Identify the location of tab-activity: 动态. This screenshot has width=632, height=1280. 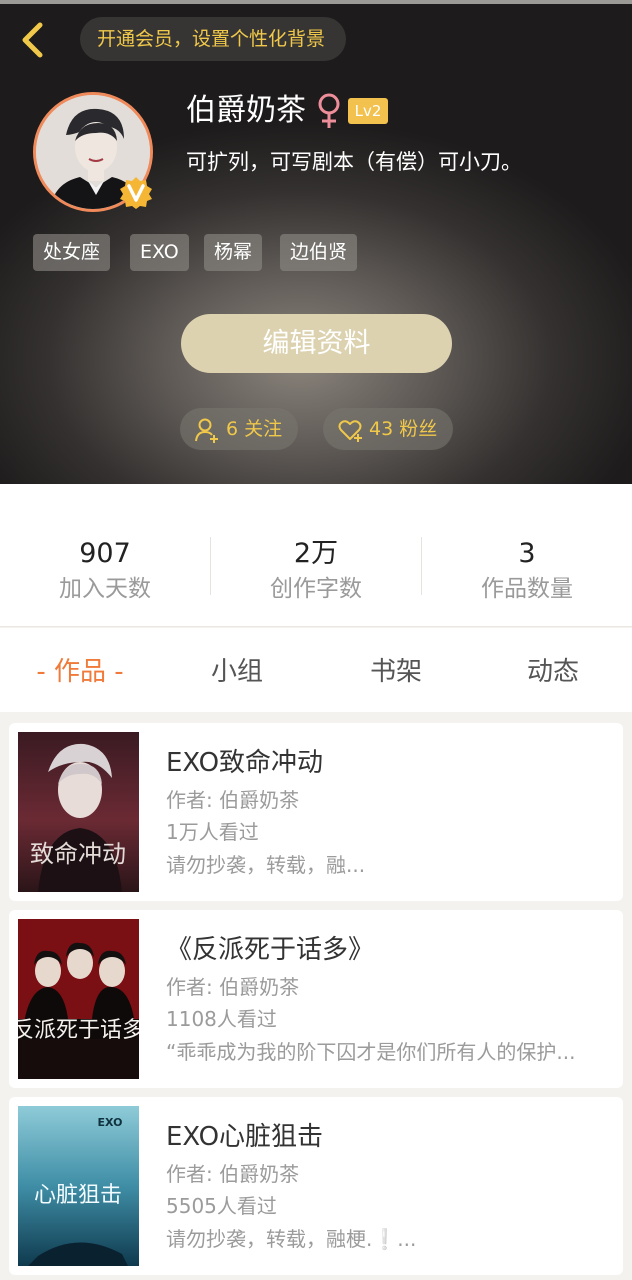
(553, 672).